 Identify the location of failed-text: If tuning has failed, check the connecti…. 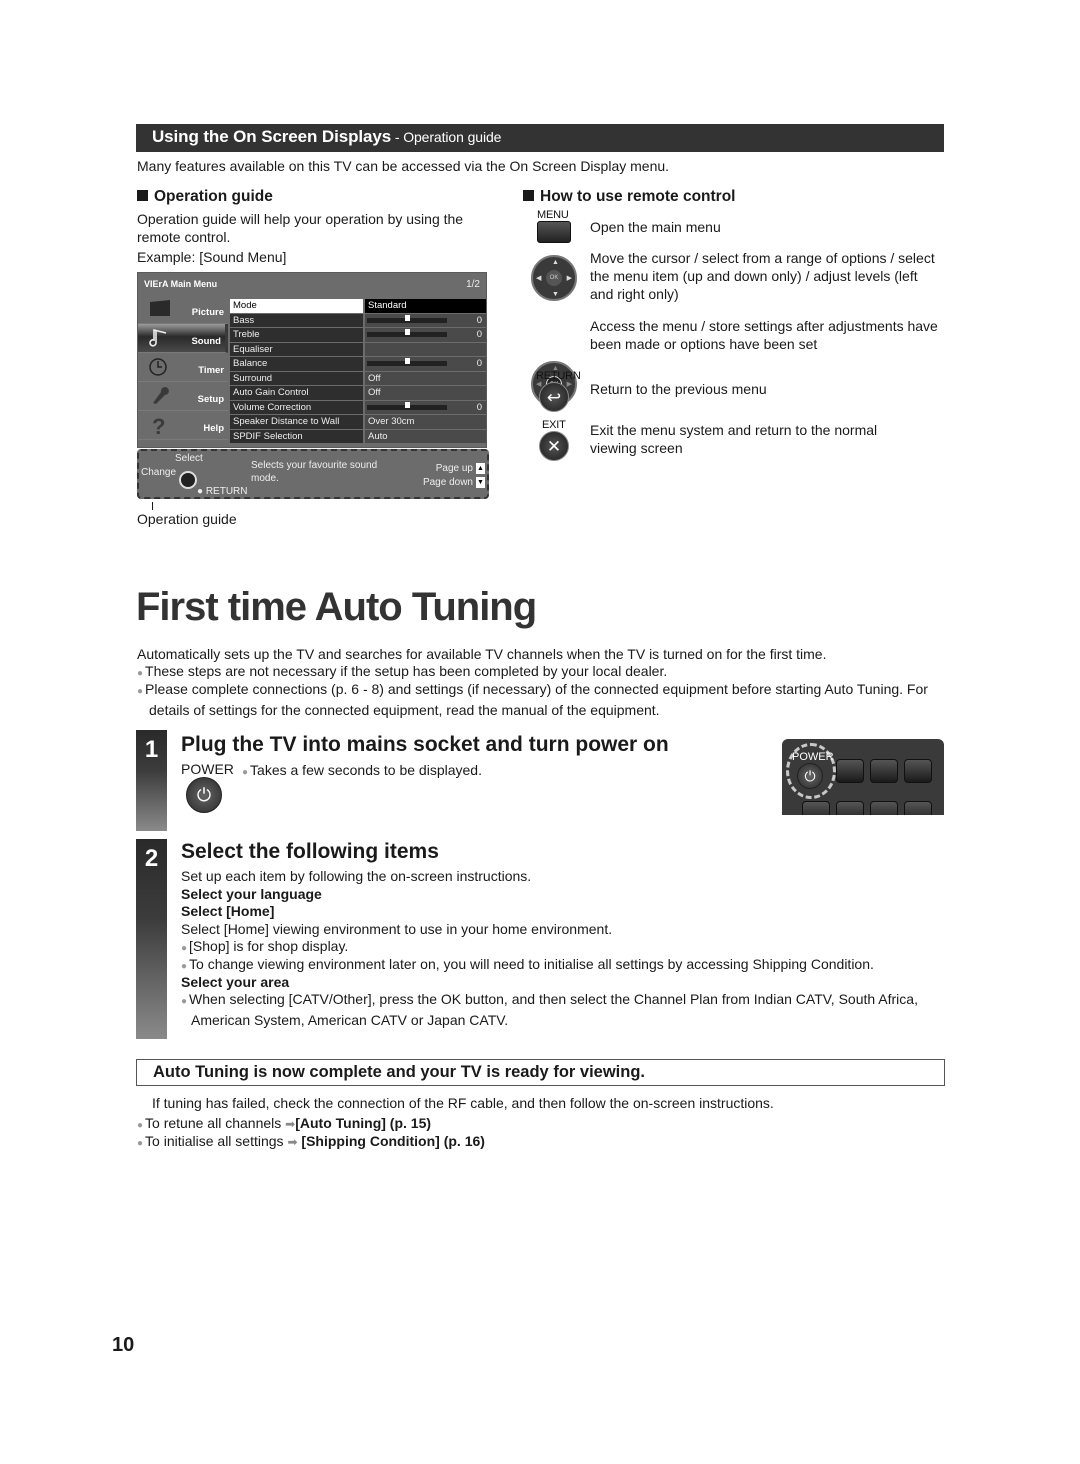
(463, 1103).